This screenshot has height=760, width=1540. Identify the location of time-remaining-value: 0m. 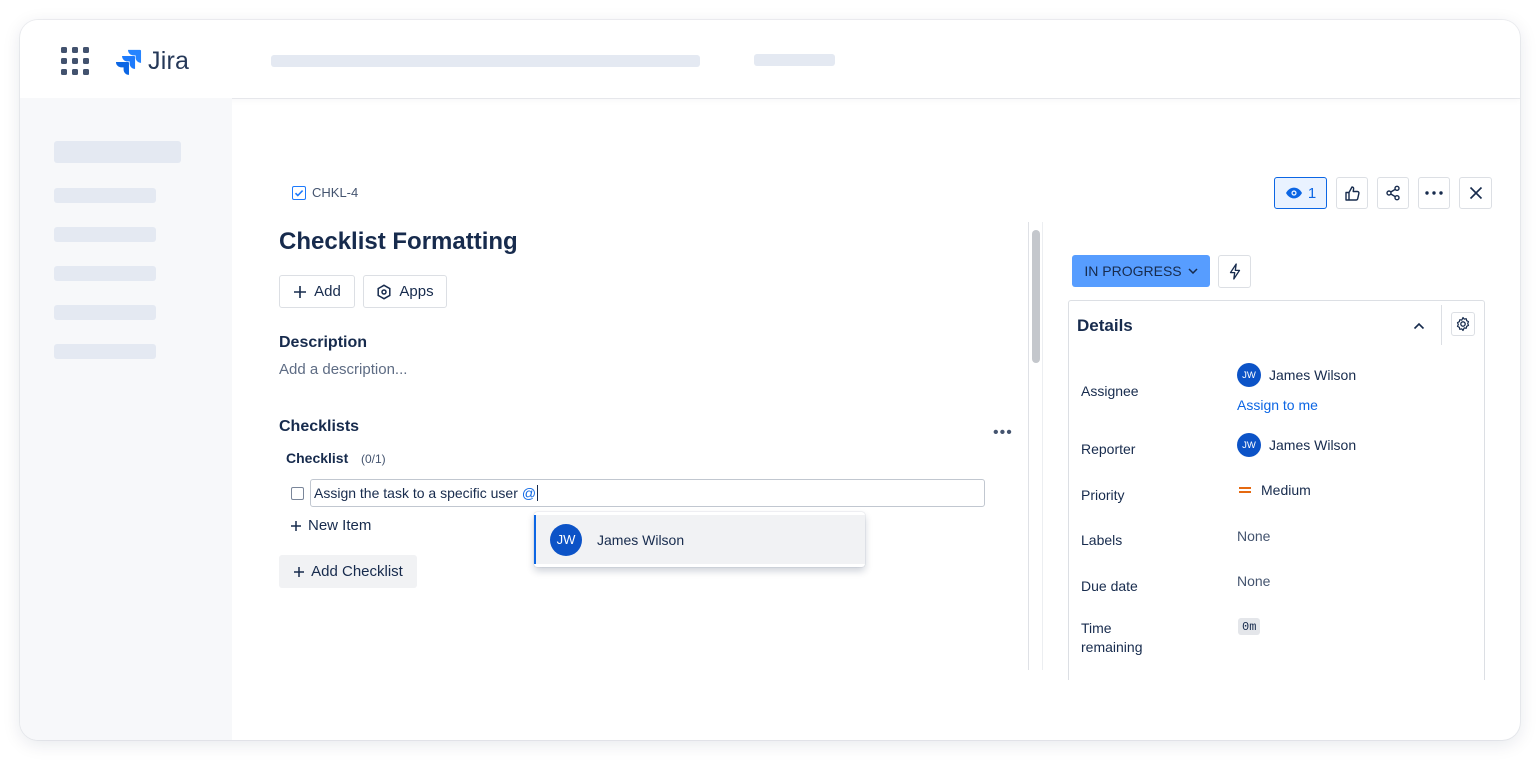
(1249, 626).